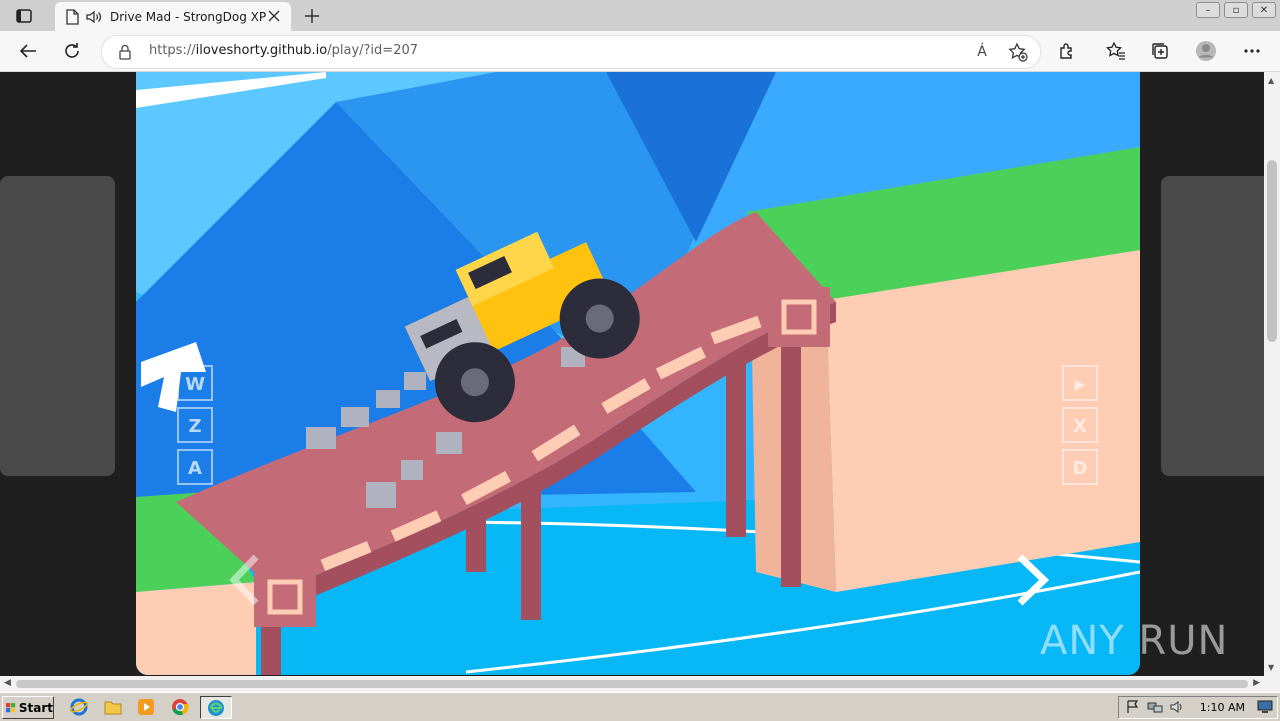 The width and height of the screenshot is (1280, 721). I want to click on left-ad-panel, so click(57, 326).